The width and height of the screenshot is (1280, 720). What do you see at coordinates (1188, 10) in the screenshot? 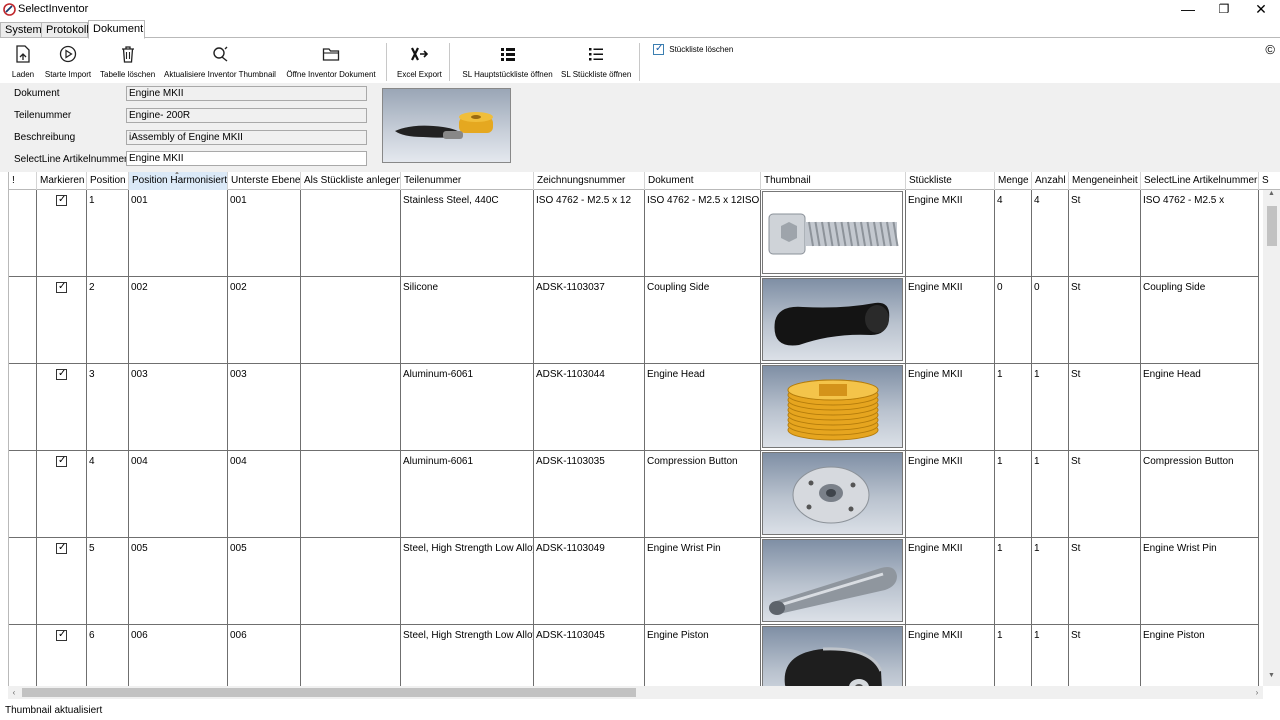
I see `minimize-button: —` at bounding box center [1188, 10].